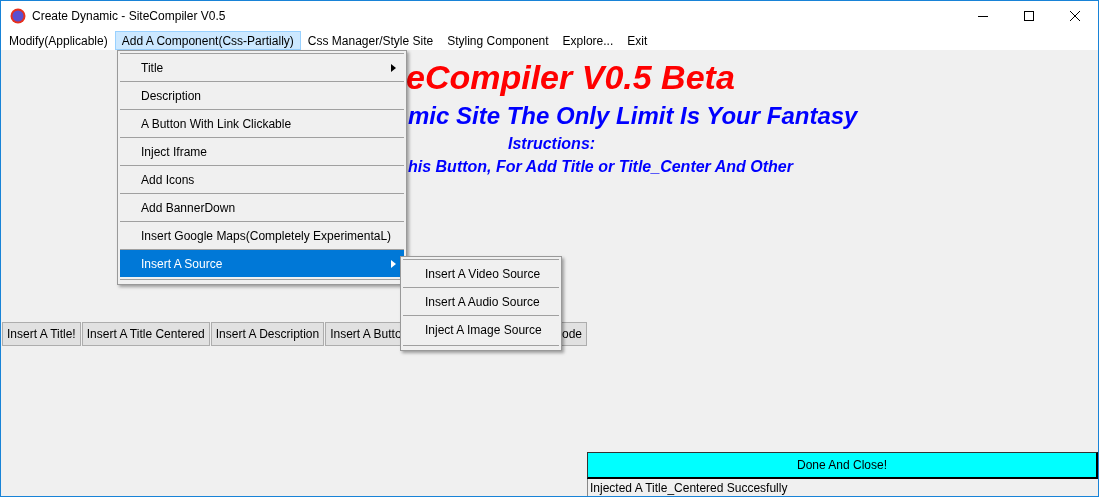 This screenshot has width=1099, height=497. What do you see at coordinates (262, 179) in the screenshot?
I see `menu-option: Add Icons` at bounding box center [262, 179].